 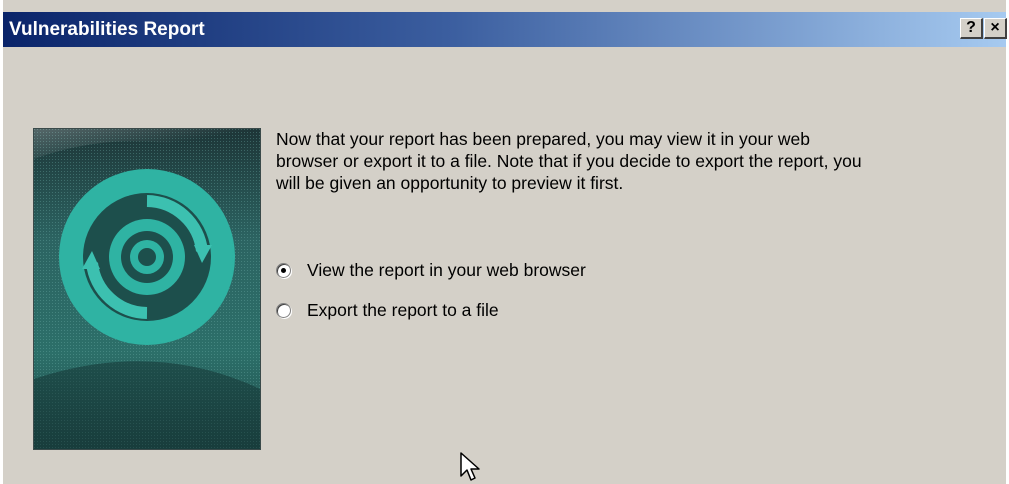 I want to click on help-button: ?, so click(x=971, y=28).